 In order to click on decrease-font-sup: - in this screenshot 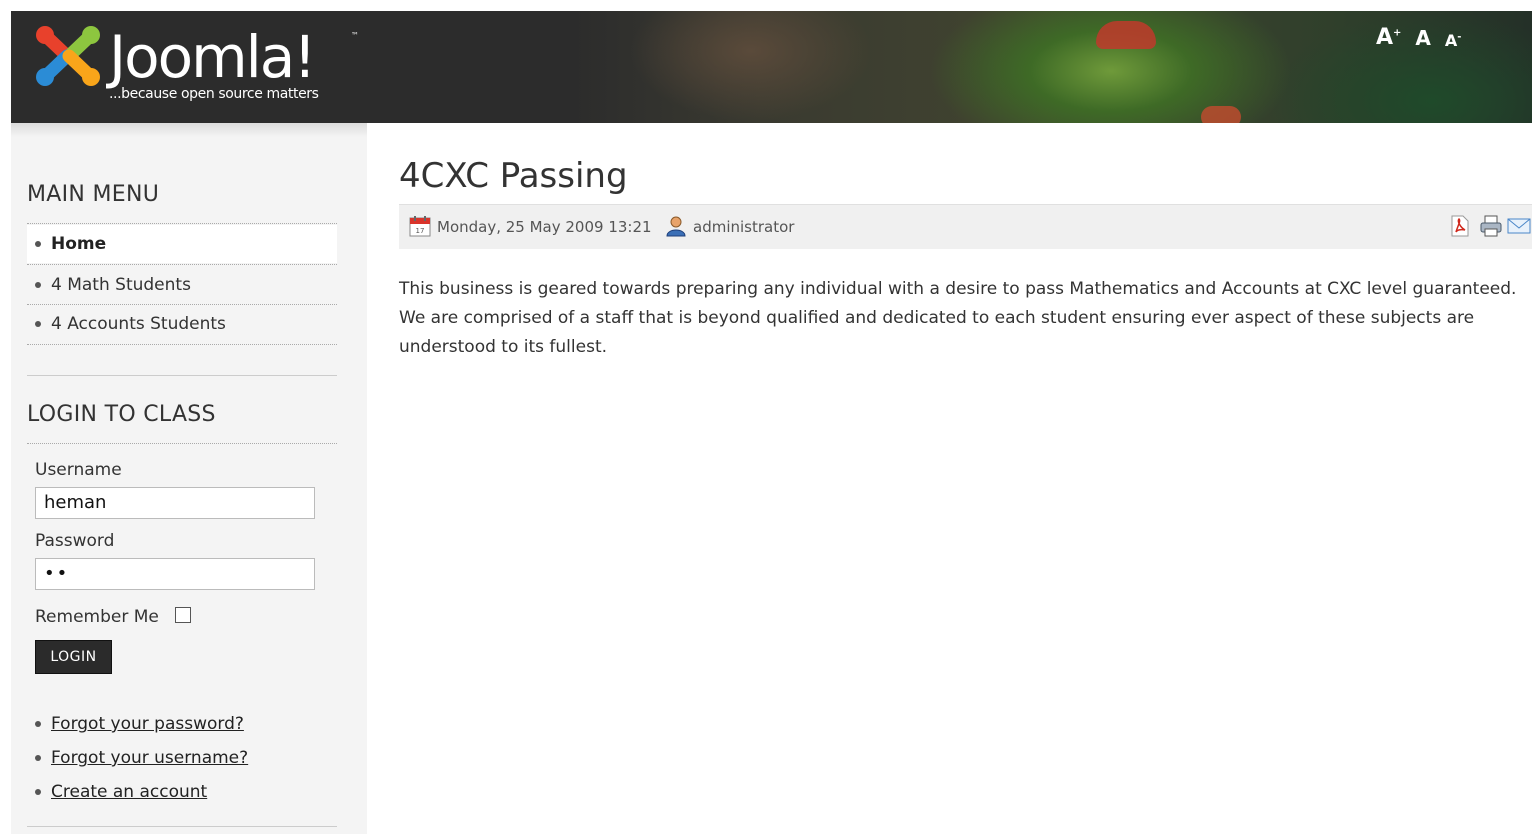, I will do `click(1459, 37)`.